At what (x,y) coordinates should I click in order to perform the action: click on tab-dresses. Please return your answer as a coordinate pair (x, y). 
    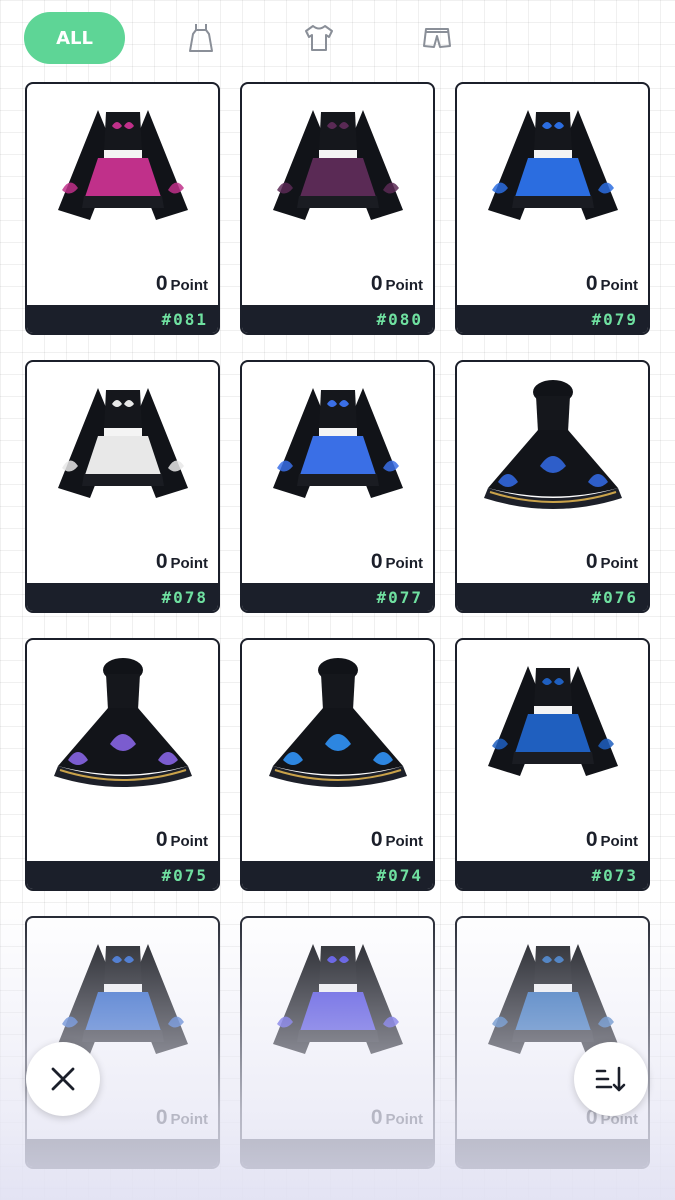
    Looking at the image, I should click on (201, 38).